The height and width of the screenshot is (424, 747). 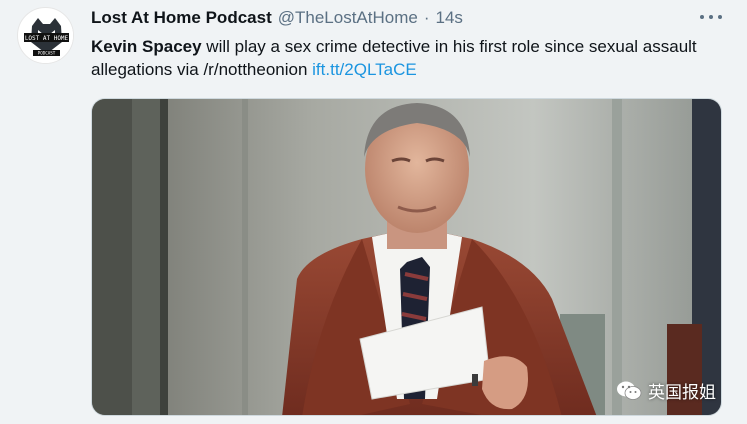 What do you see at coordinates (682, 392) in the screenshot?
I see `watermark-text: 英国报姐` at bounding box center [682, 392].